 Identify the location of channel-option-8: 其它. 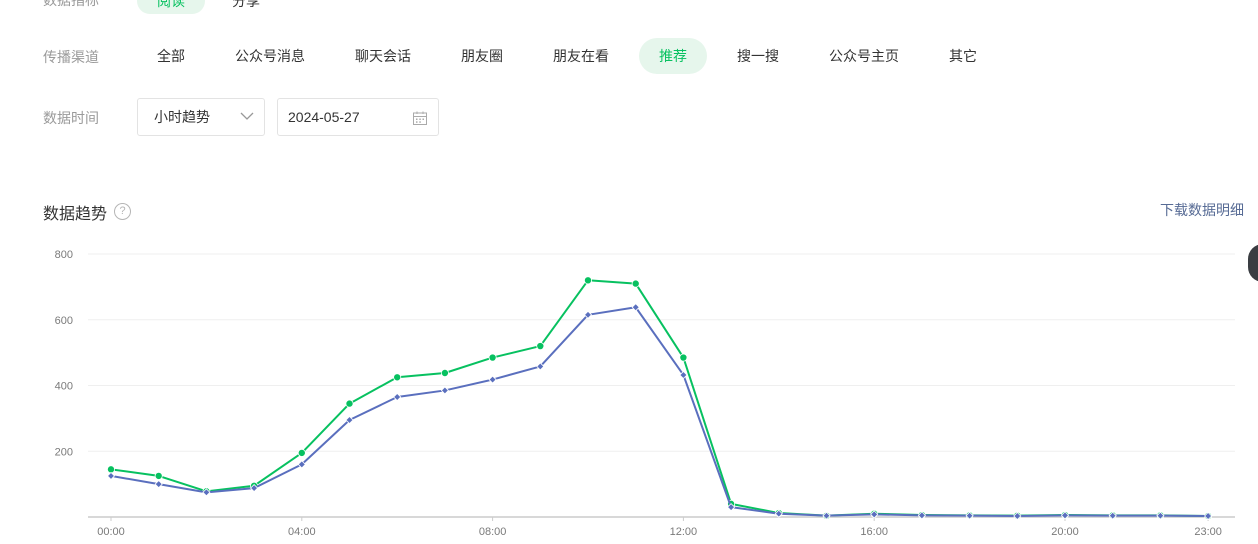
(963, 56).